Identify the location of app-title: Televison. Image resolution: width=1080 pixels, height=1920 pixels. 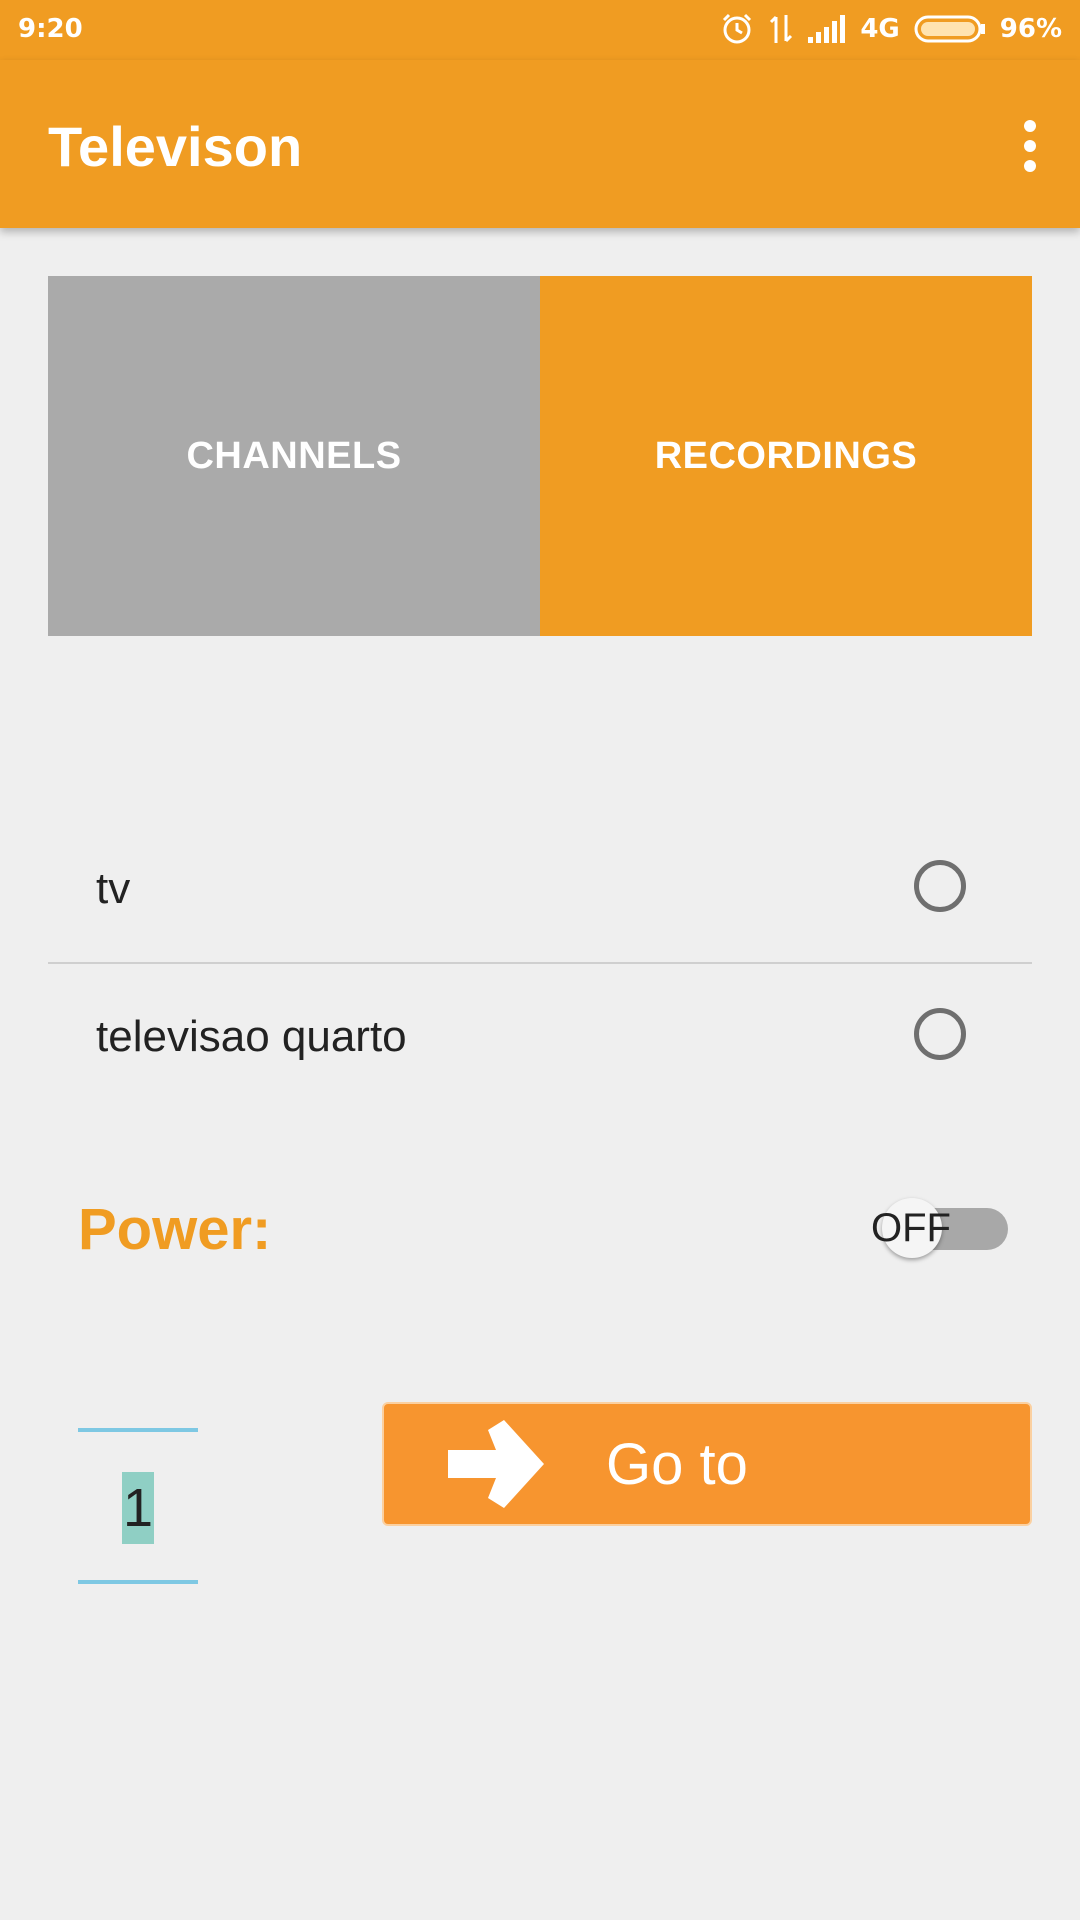
(175, 146).